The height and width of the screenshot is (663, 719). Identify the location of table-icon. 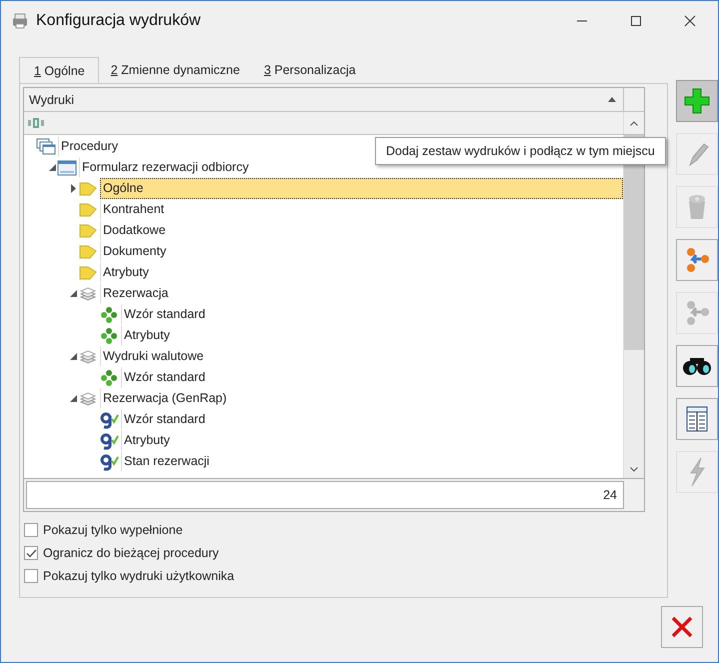
(697, 419).